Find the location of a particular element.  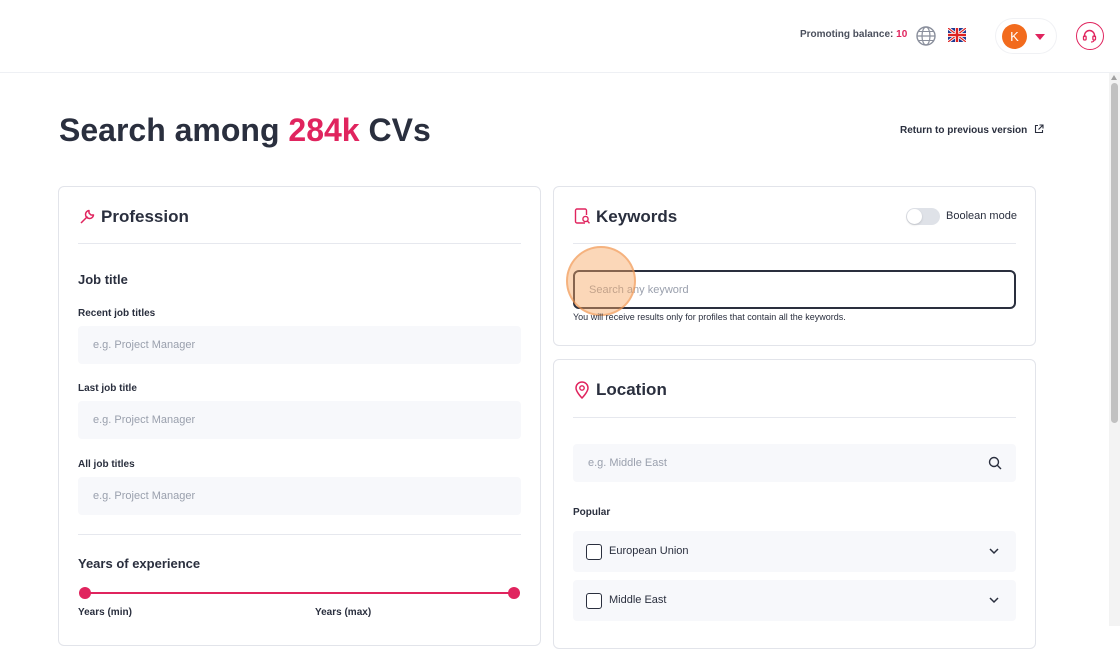

recent-job-titles-label: Recent job titles is located at coordinates (117, 313).